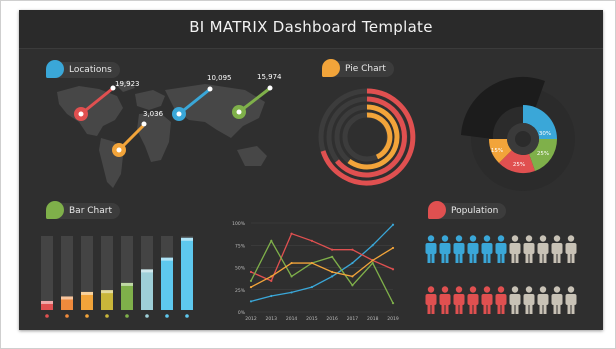 The image size is (616, 349). I want to click on y-tick-label: 25%, so click(240, 291).